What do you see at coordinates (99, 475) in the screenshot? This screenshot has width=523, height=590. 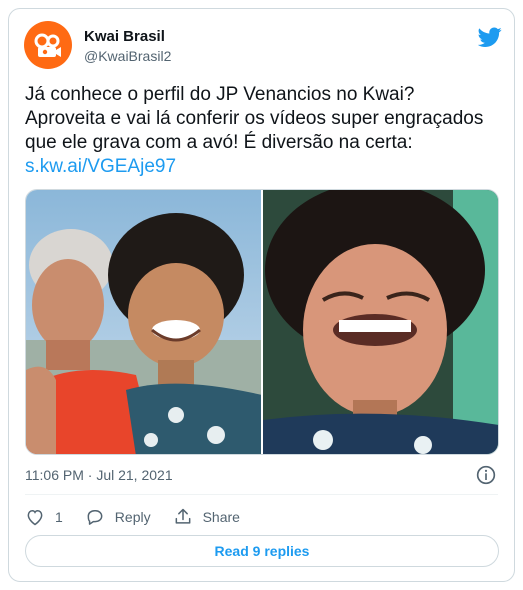 I see `tweet-timestamp: 11:06 PM · Jul 21, 2021` at bounding box center [99, 475].